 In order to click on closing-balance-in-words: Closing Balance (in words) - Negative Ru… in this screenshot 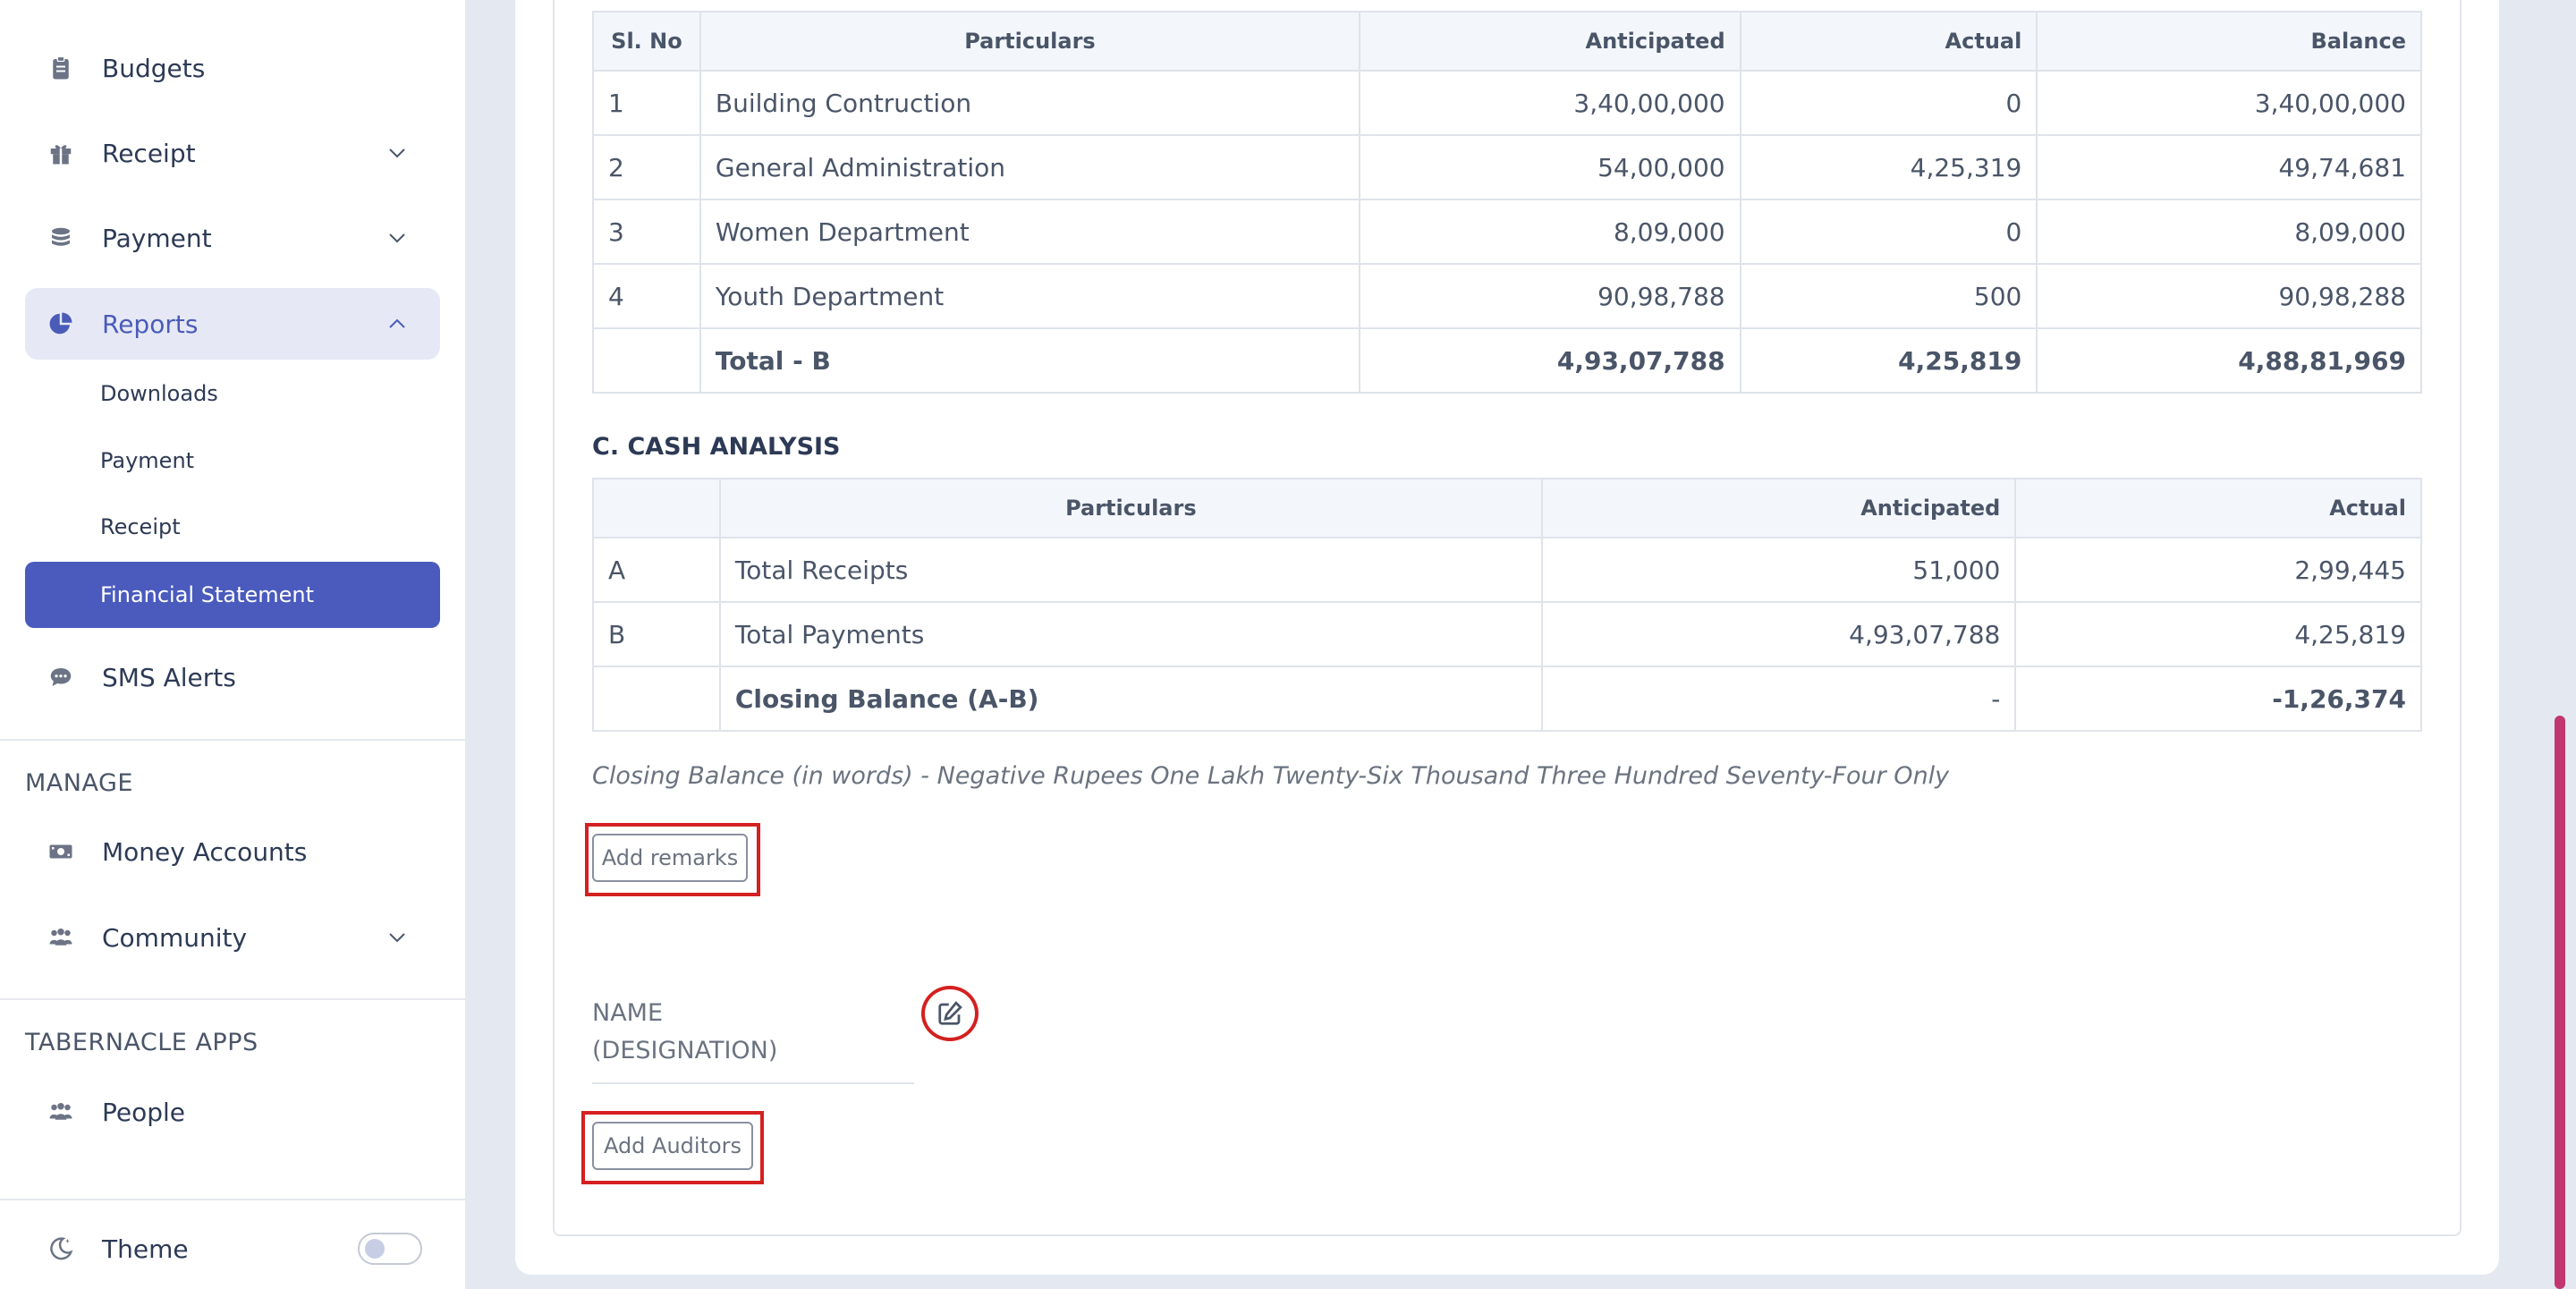, I will do `click(1271, 776)`.